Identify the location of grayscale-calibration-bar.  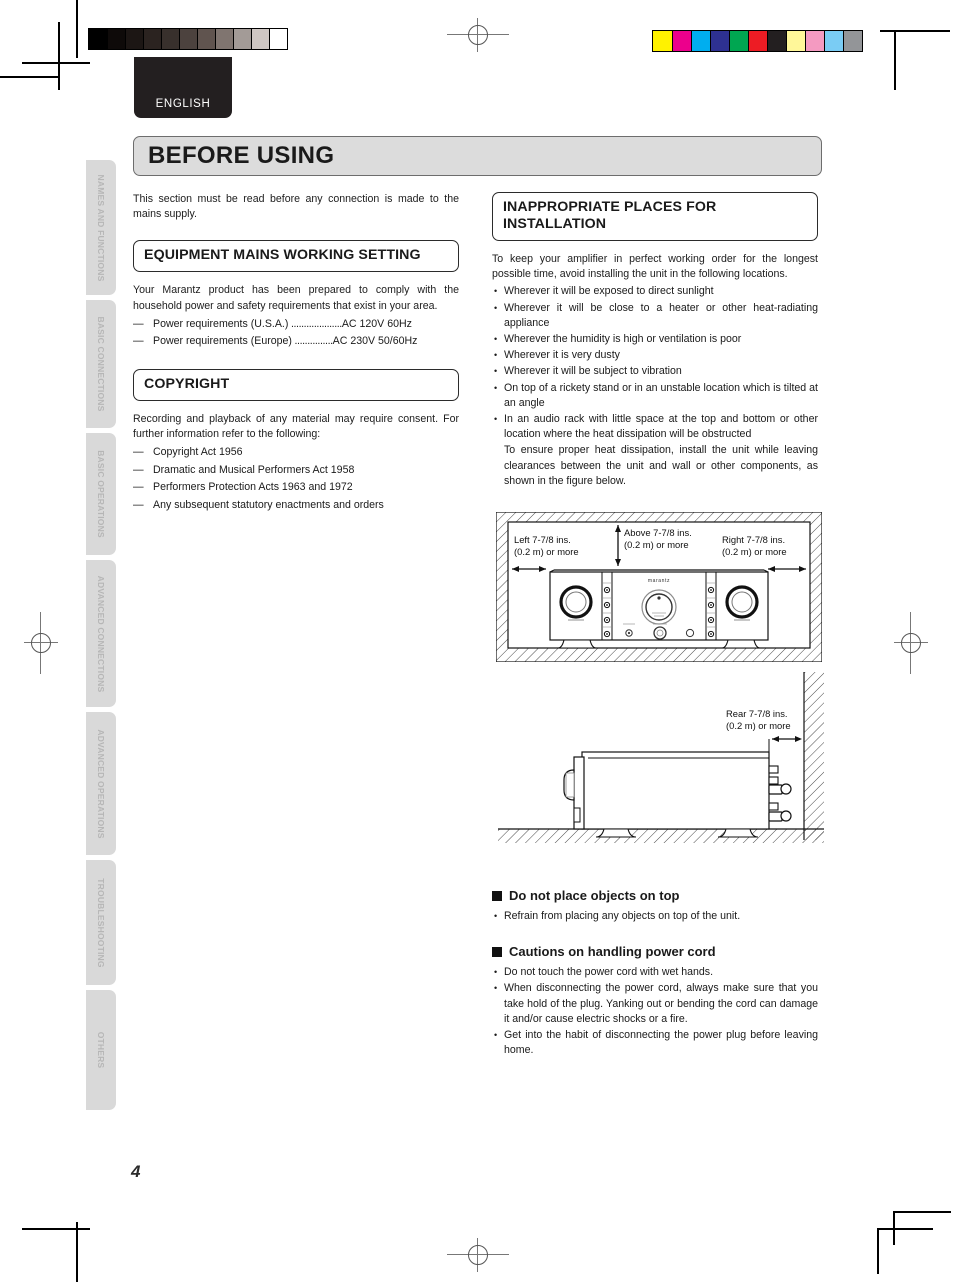
(188, 39).